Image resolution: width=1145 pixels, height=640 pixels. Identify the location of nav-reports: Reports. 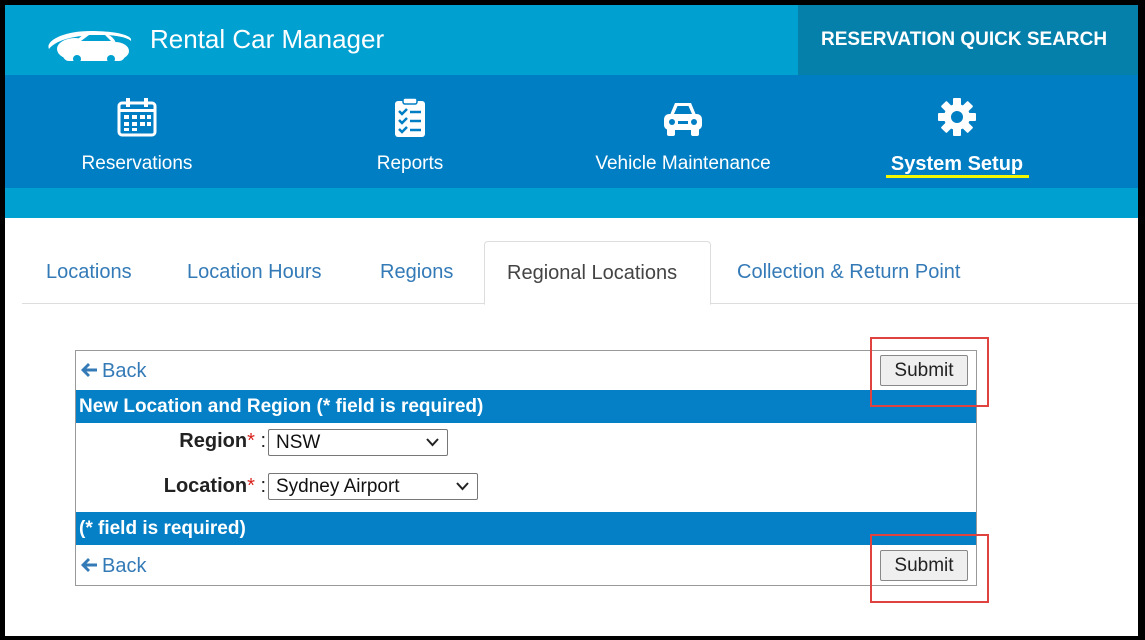
(410, 131).